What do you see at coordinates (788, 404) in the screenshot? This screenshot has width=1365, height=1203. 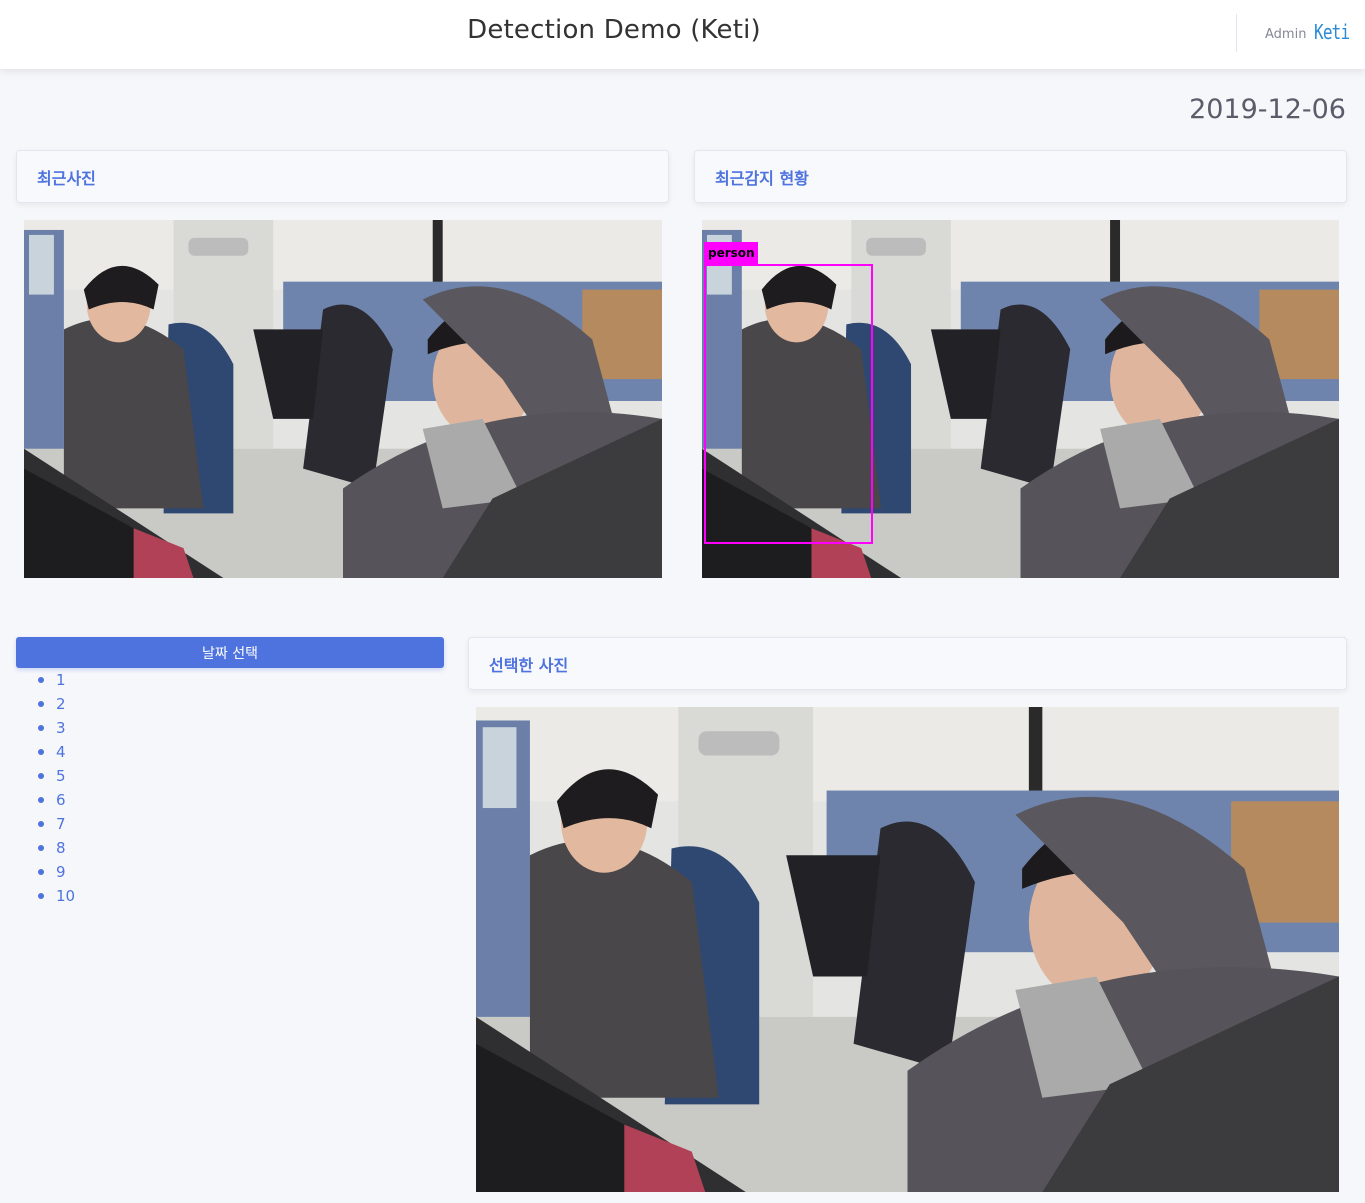 I see `detection-bounding-box` at bounding box center [788, 404].